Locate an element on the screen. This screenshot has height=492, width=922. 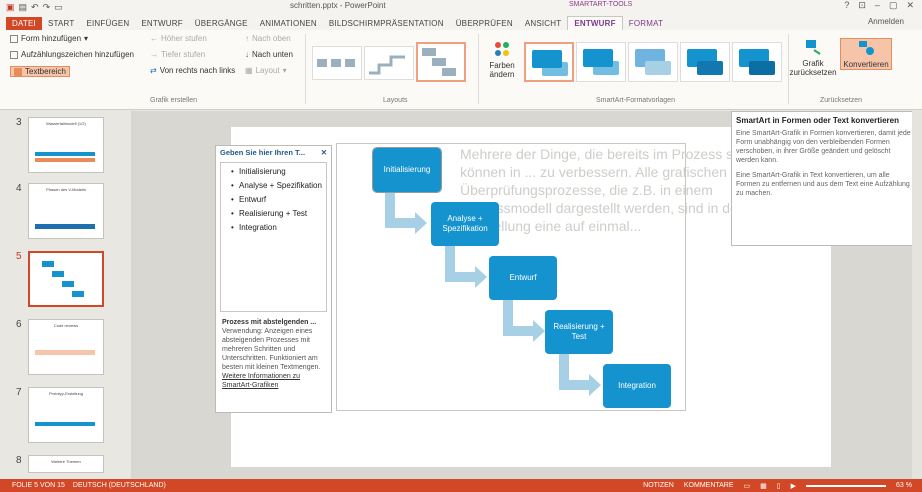
comments-button: KOMMENTARE is located at coordinates (709, 485).